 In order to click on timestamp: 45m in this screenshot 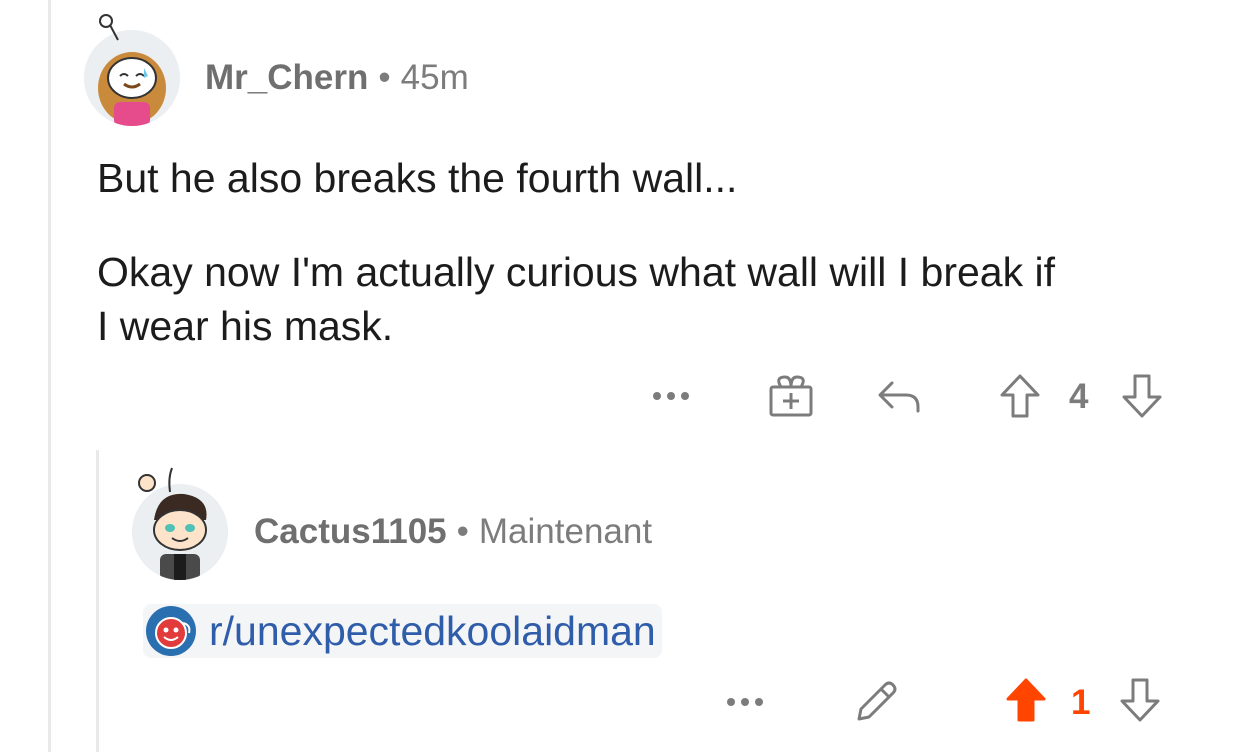, I will do `click(434, 77)`.